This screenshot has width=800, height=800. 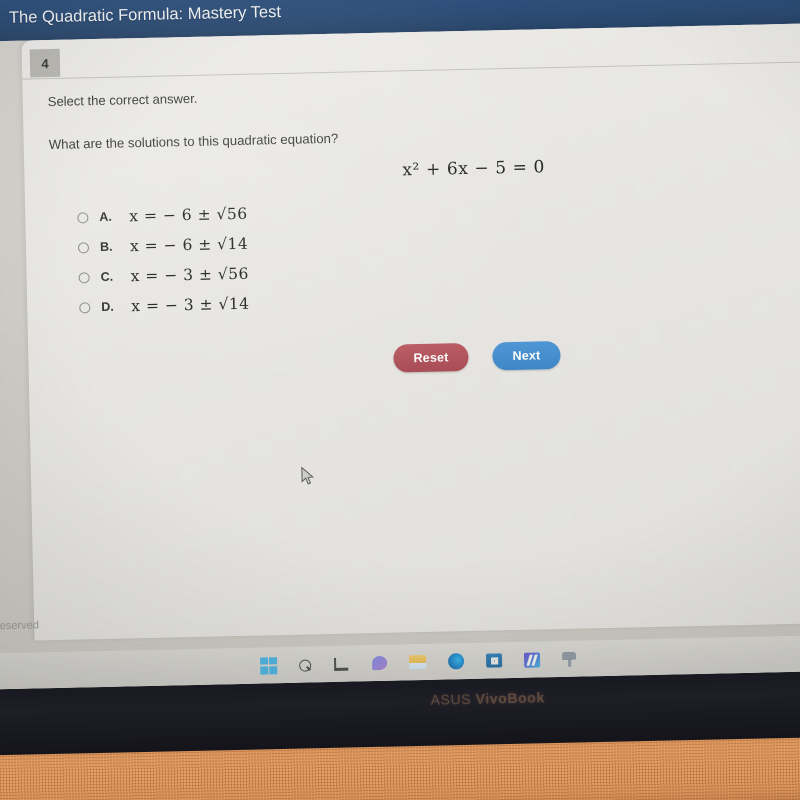 What do you see at coordinates (45, 63) in the screenshot?
I see `question-number-badge: 4` at bounding box center [45, 63].